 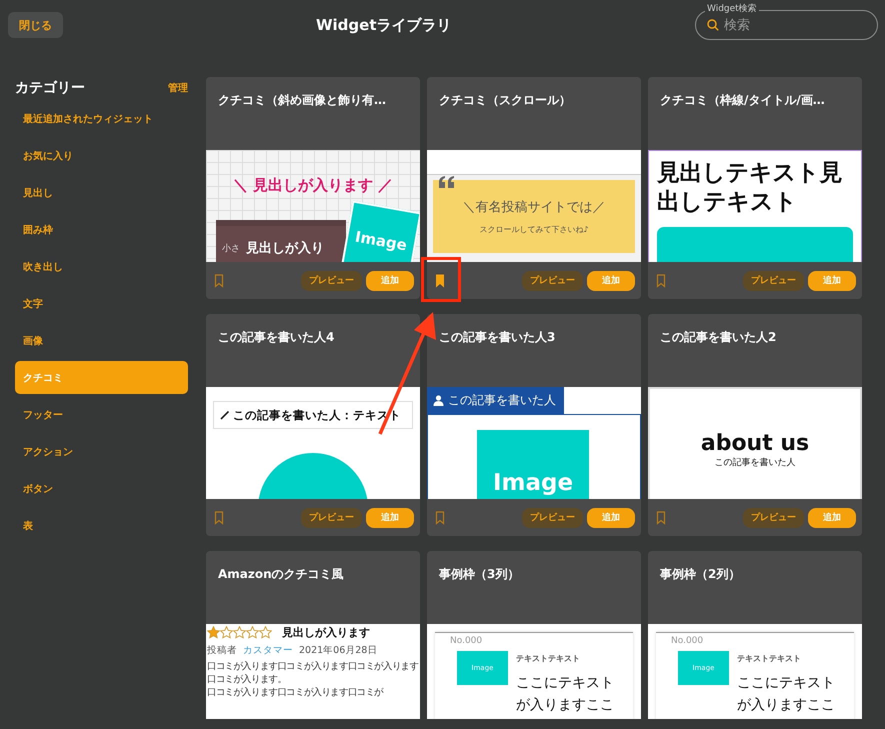 What do you see at coordinates (732, 8) in the screenshot?
I see `search-label: Widget検索` at bounding box center [732, 8].